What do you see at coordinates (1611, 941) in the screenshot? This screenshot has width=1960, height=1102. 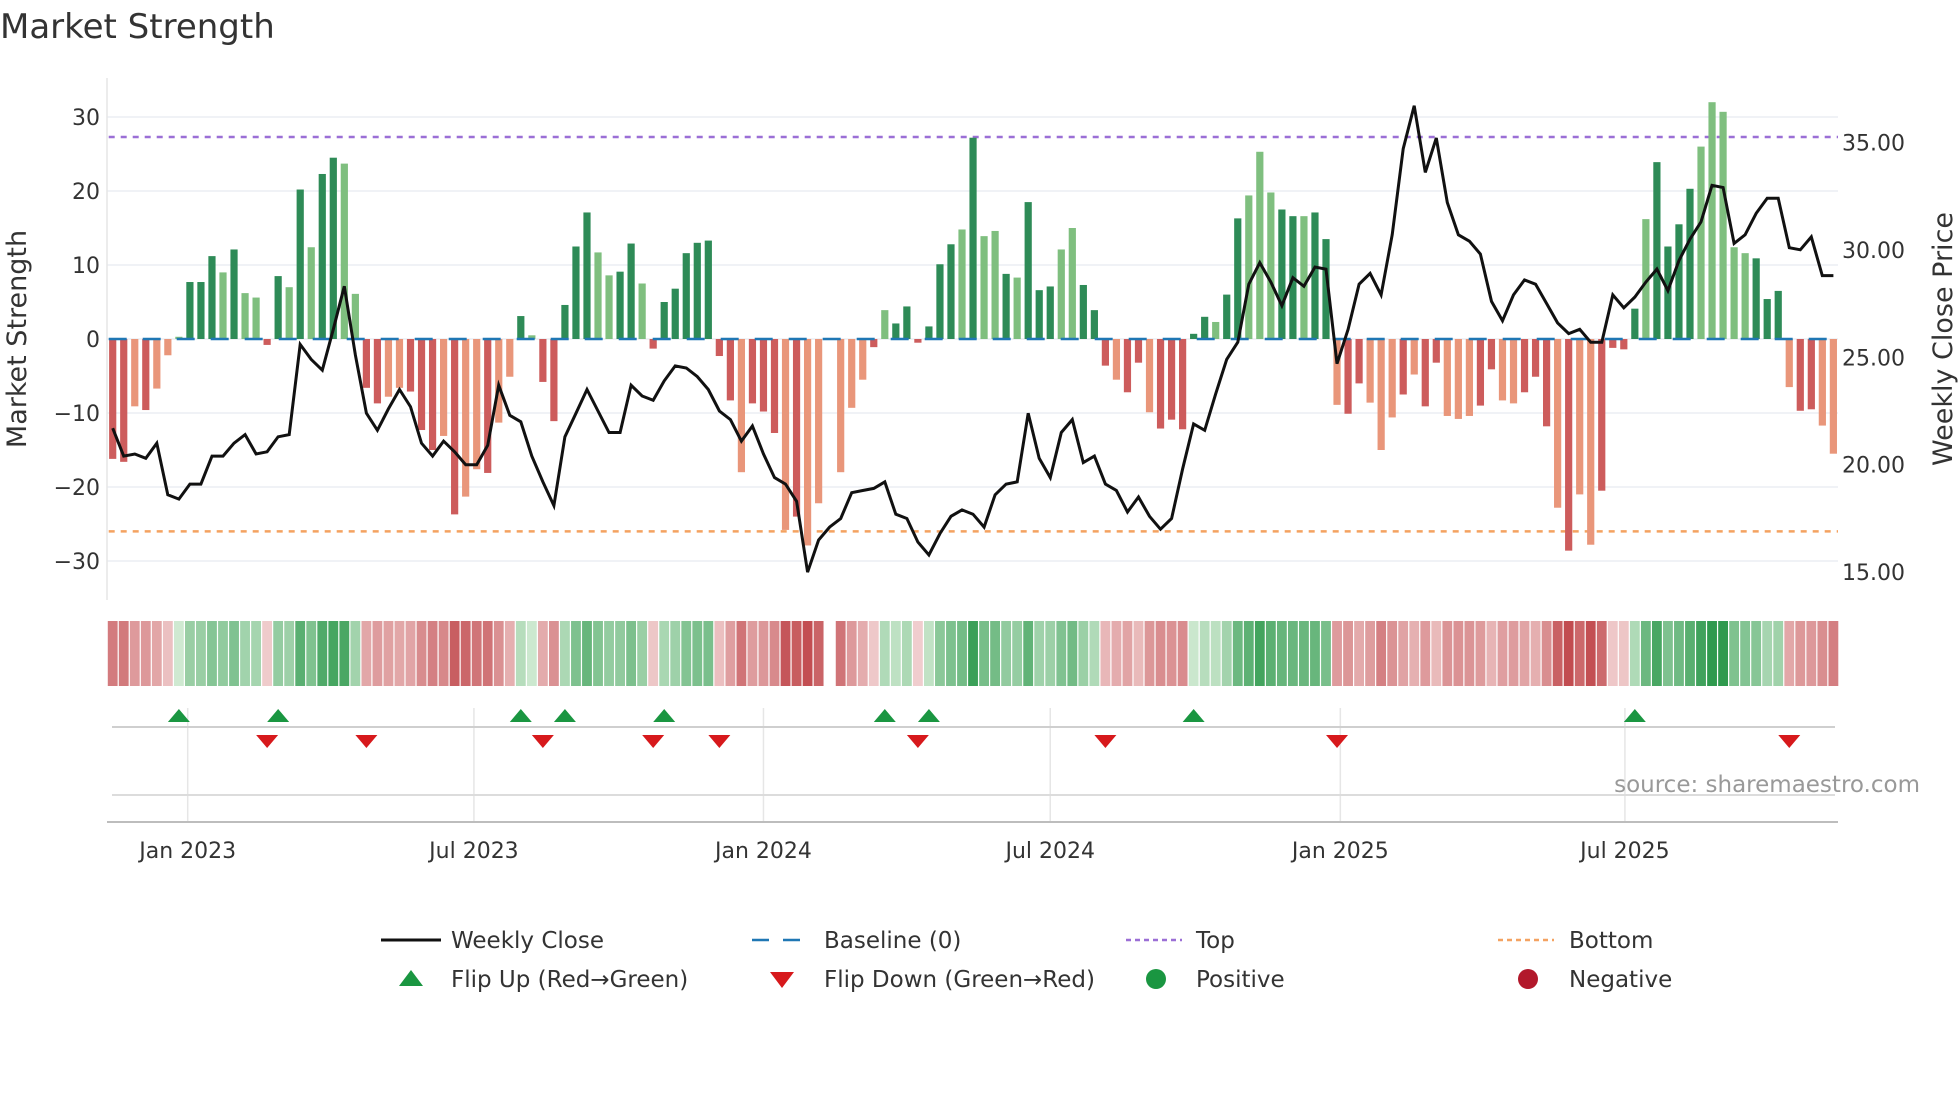 I see `legend-label-bottom: Bottom` at bounding box center [1611, 941].